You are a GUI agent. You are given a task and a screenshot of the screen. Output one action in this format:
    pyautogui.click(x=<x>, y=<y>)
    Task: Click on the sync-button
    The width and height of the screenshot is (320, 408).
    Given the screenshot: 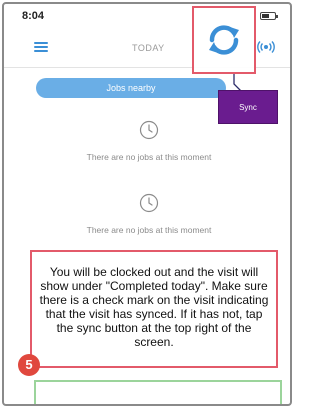 What is the action you would take?
    pyautogui.click(x=224, y=40)
    